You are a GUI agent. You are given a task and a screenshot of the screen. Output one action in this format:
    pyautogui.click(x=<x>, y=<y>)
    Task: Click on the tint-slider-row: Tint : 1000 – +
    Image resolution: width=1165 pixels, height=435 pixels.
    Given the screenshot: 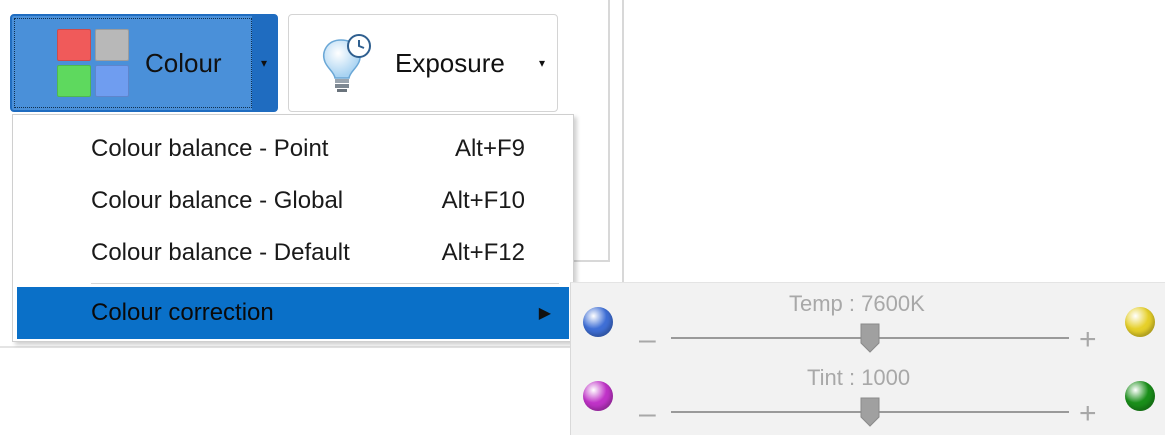 What is the action you would take?
    pyautogui.click(x=868, y=397)
    